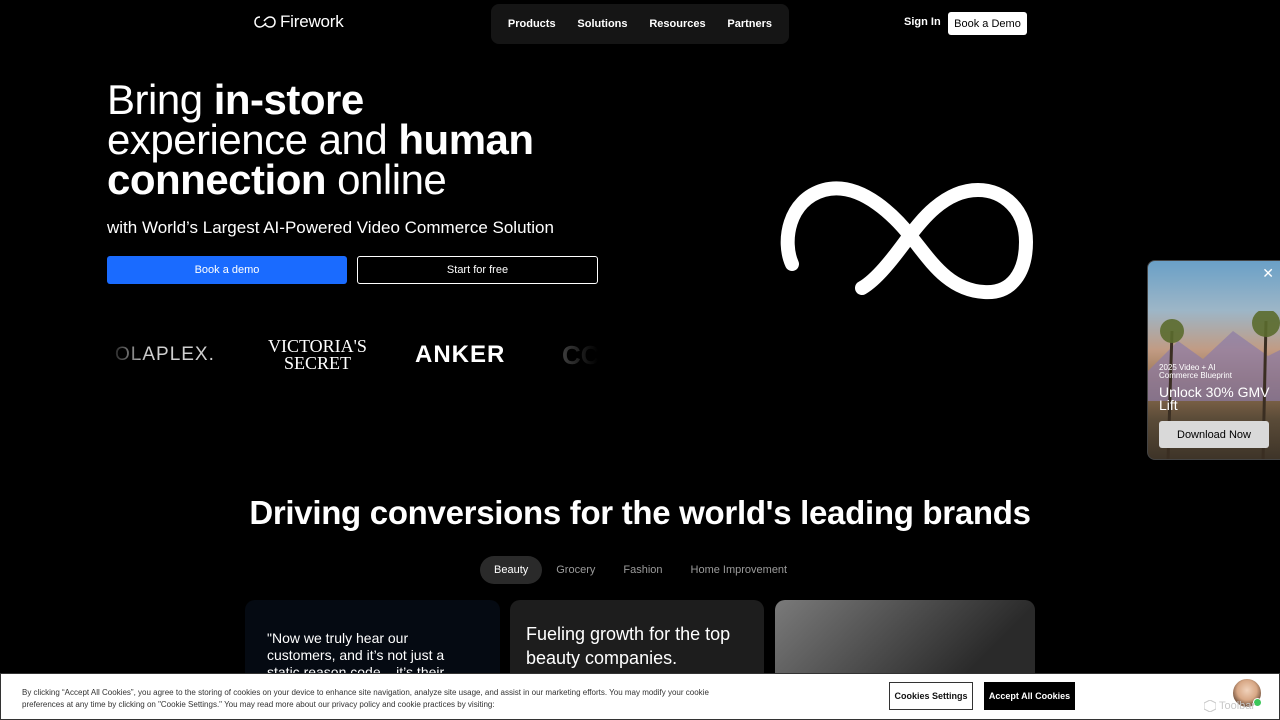  I want to click on cookies-settings-button: Cookies Settings, so click(931, 696).